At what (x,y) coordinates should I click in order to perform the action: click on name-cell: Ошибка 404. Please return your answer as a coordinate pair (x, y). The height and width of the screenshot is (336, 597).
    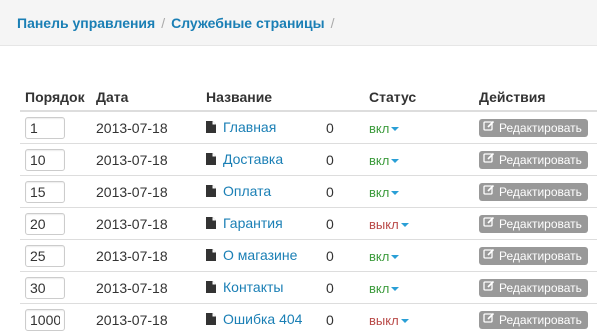
    Looking at the image, I should click on (261, 319).